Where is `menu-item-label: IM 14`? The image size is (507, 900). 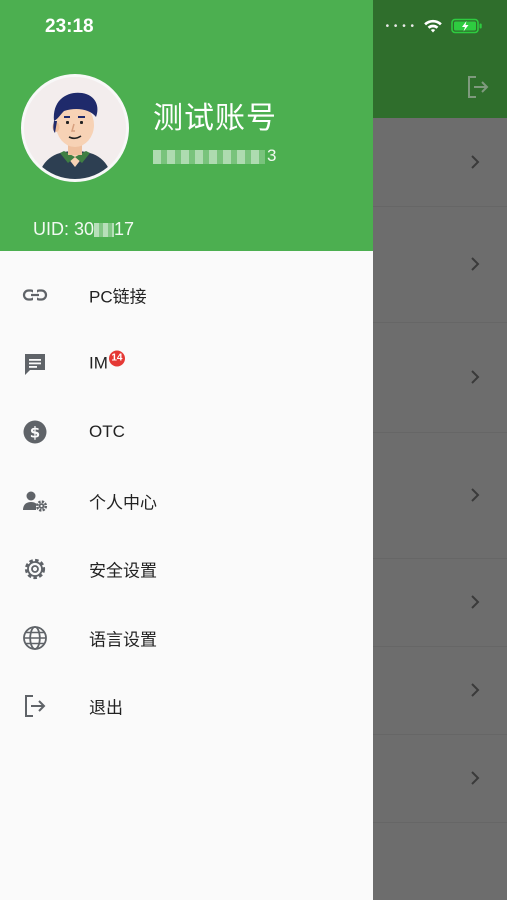 menu-item-label: IM 14 is located at coordinates (107, 362).